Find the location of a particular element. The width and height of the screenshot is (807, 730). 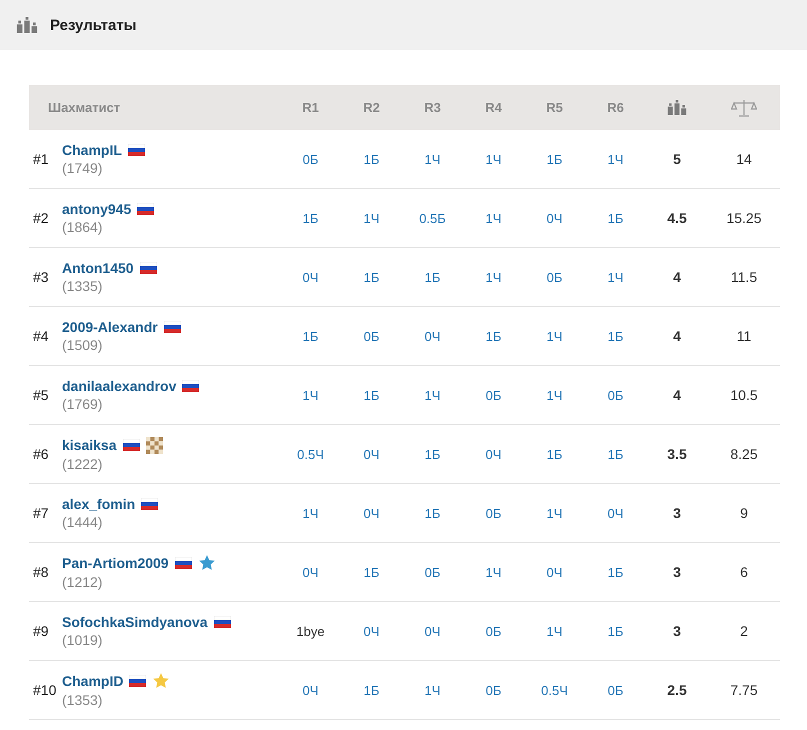

tiebreak-score: 14 is located at coordinates (744, 159).